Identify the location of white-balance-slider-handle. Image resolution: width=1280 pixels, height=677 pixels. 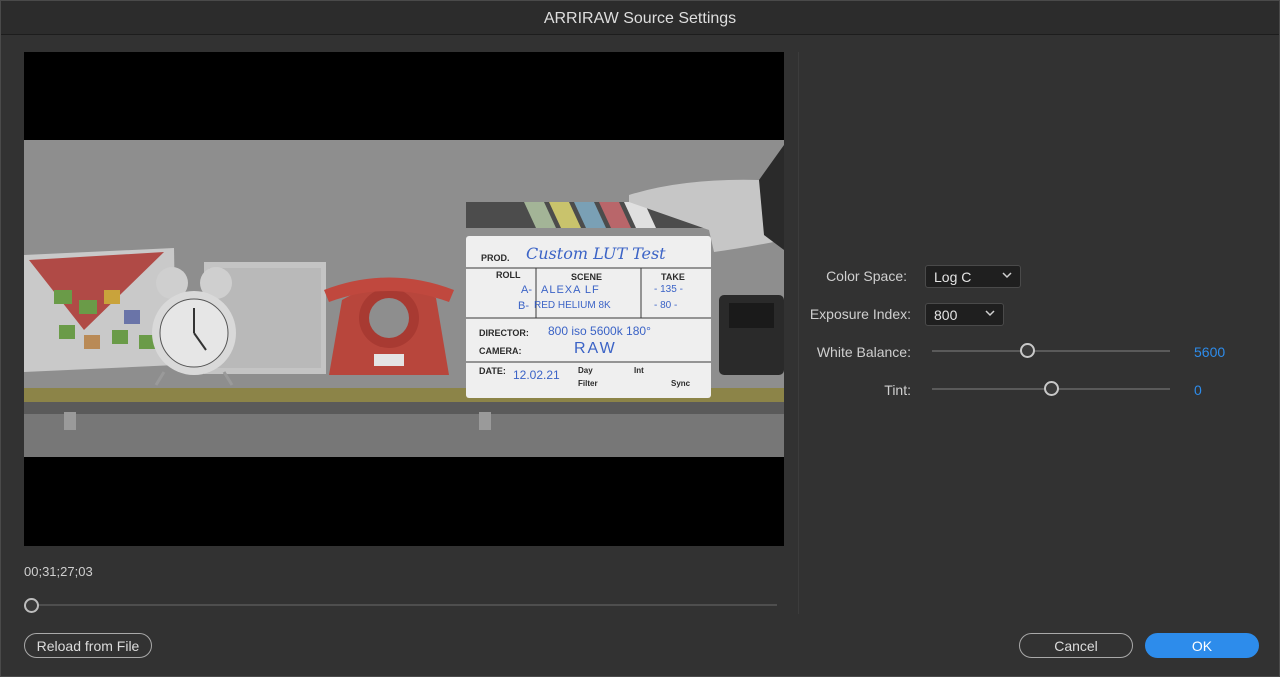
(1027, 350).